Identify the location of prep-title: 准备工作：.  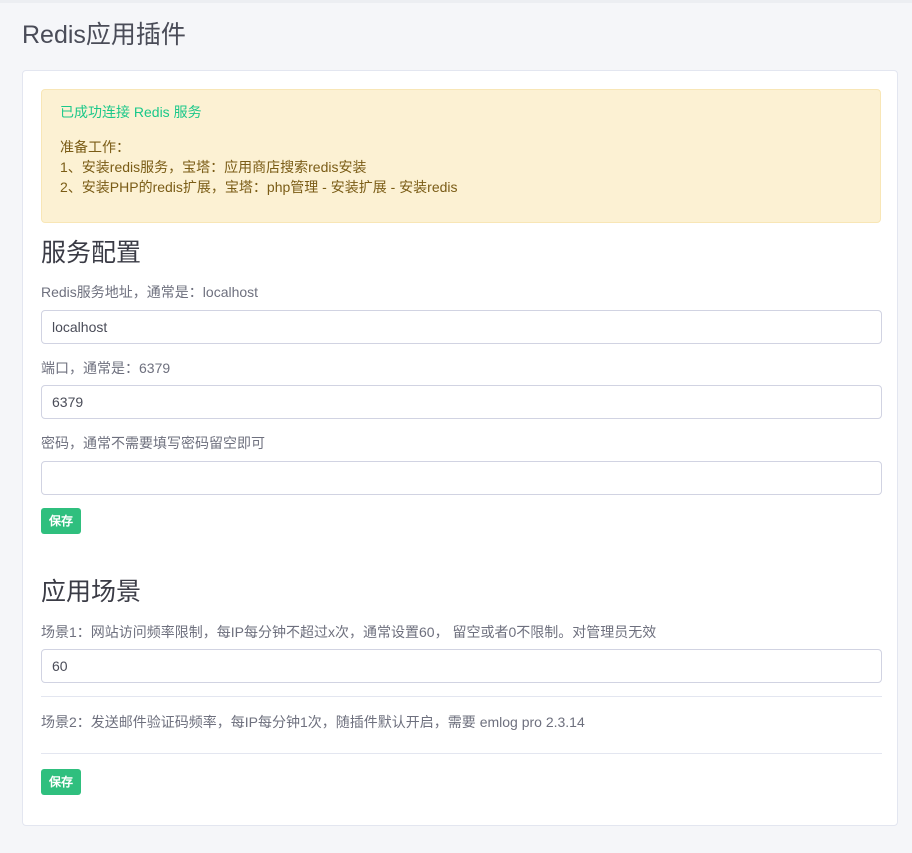
(95, 147).